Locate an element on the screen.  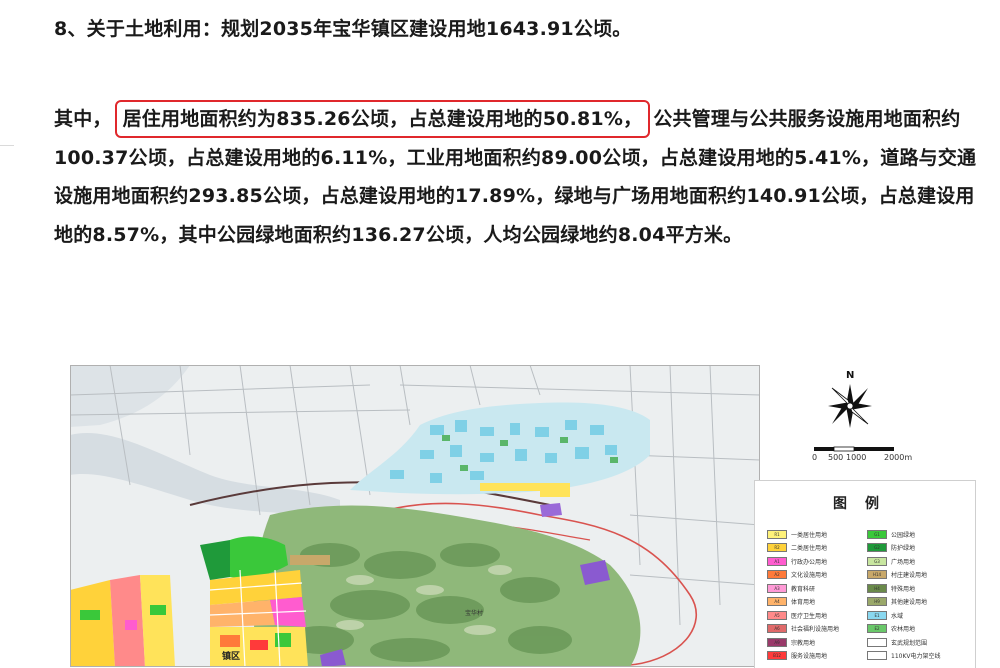
legend-swatch: B12 is located at coordinates (777, 655).